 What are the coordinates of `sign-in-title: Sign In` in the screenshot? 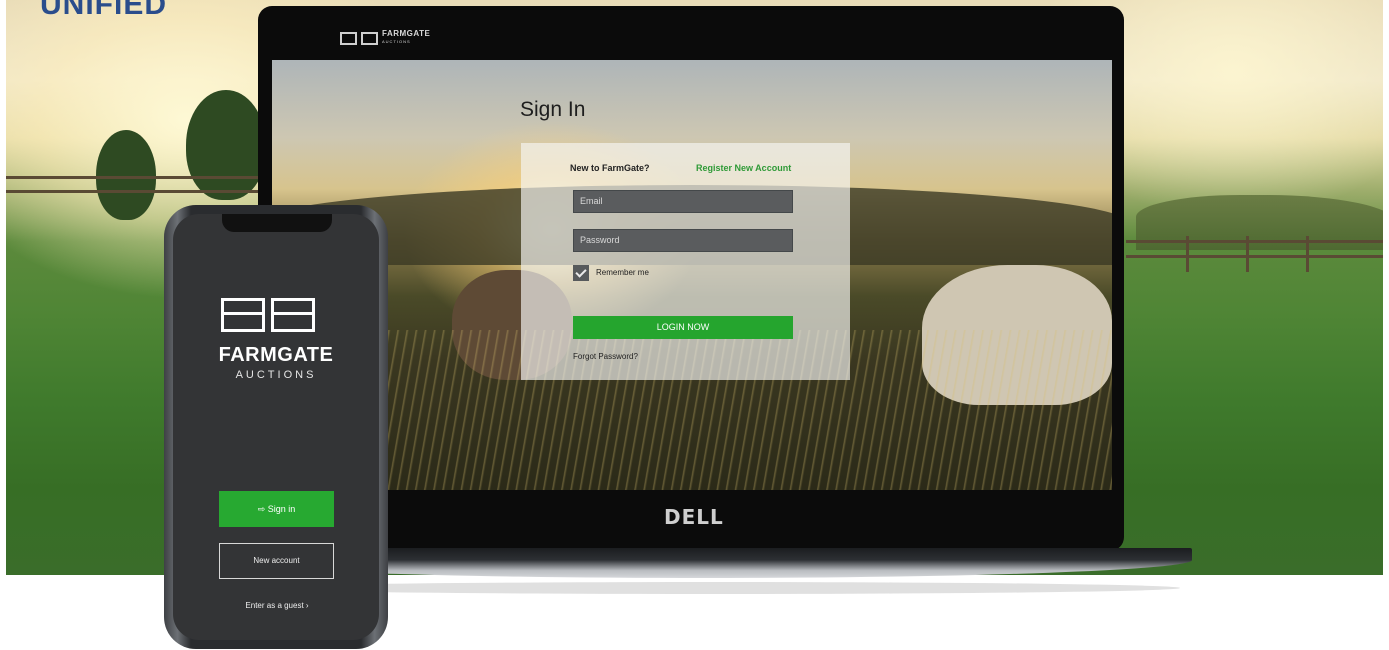 It's located at (553, 109).